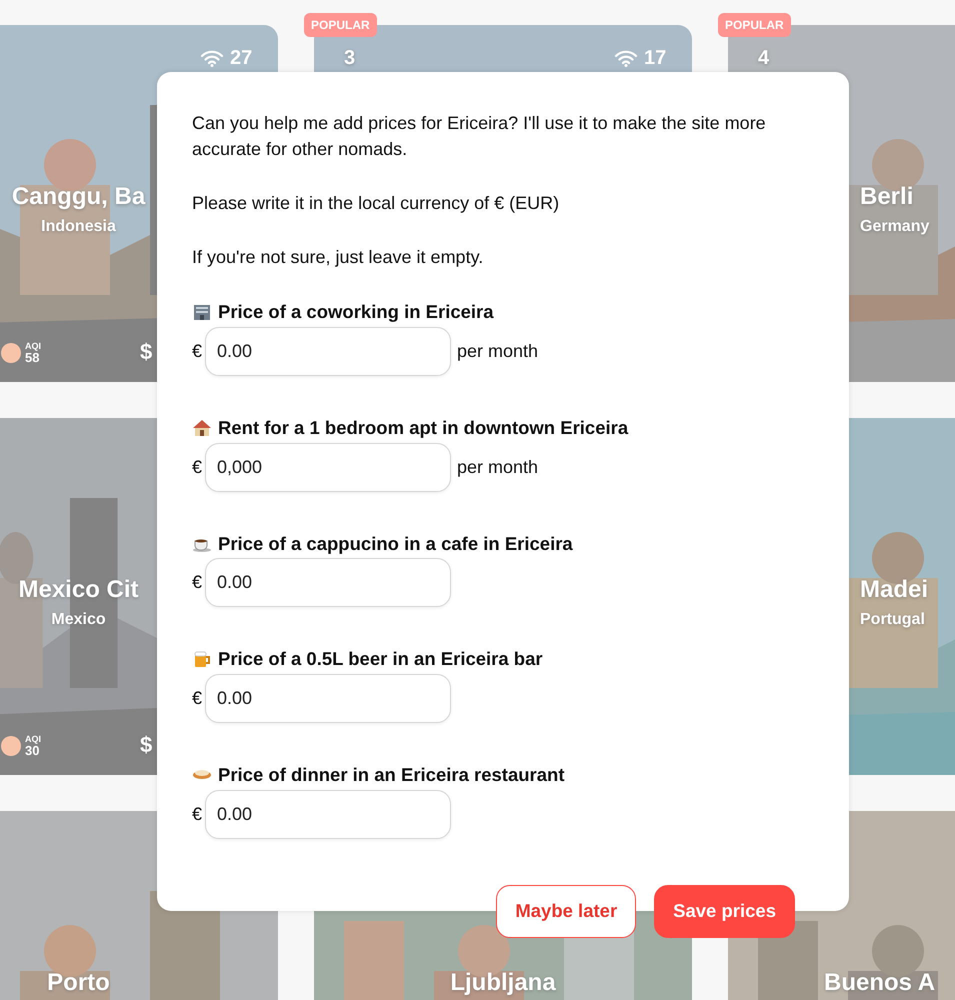 This screenshot has height=1000, width=955. What do you see at coordinates (32, 357) in the screenshot?
I see `aqi-value: 58` at bounding box center [32, 357].